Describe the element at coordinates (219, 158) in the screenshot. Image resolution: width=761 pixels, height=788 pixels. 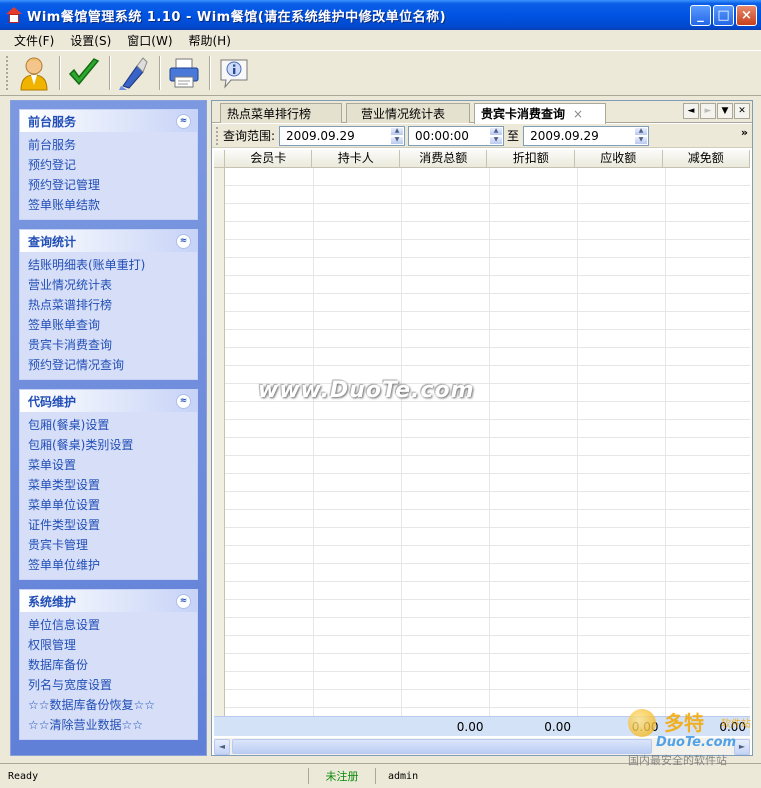
I see `row-header-corner` at that location.